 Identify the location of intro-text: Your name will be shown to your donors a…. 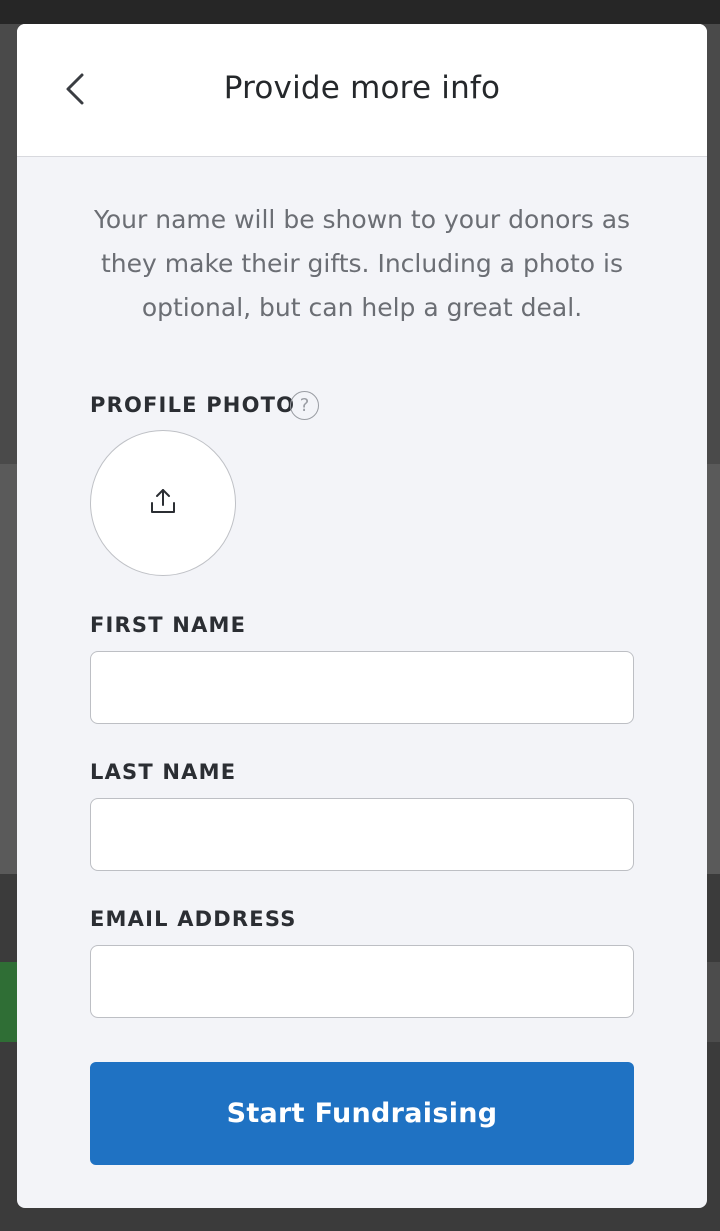
(362, 264).